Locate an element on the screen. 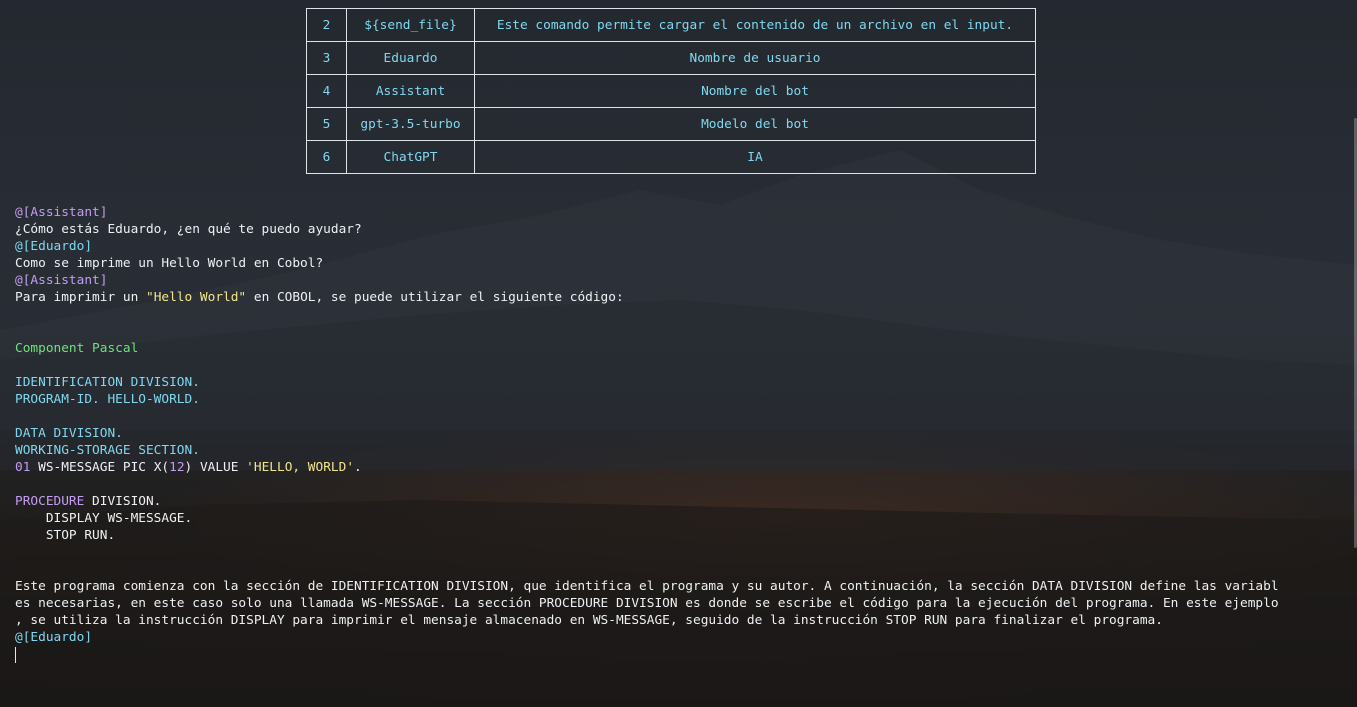  code-text: . is located at coordinates (358, 467).